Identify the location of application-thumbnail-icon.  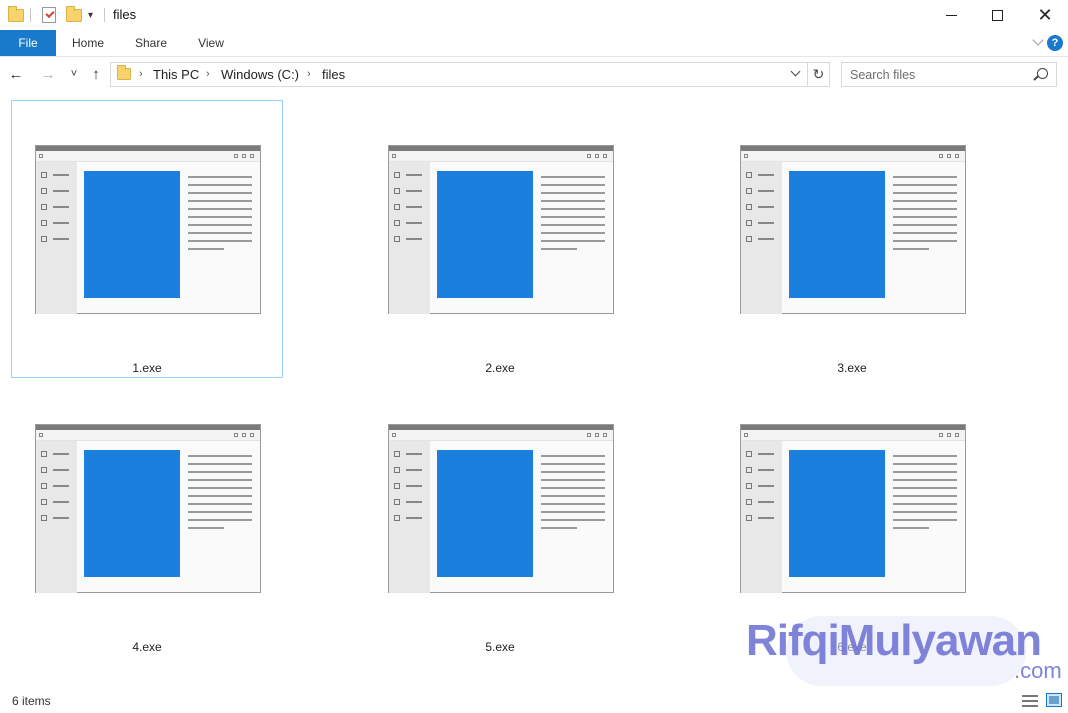
(853, 508).